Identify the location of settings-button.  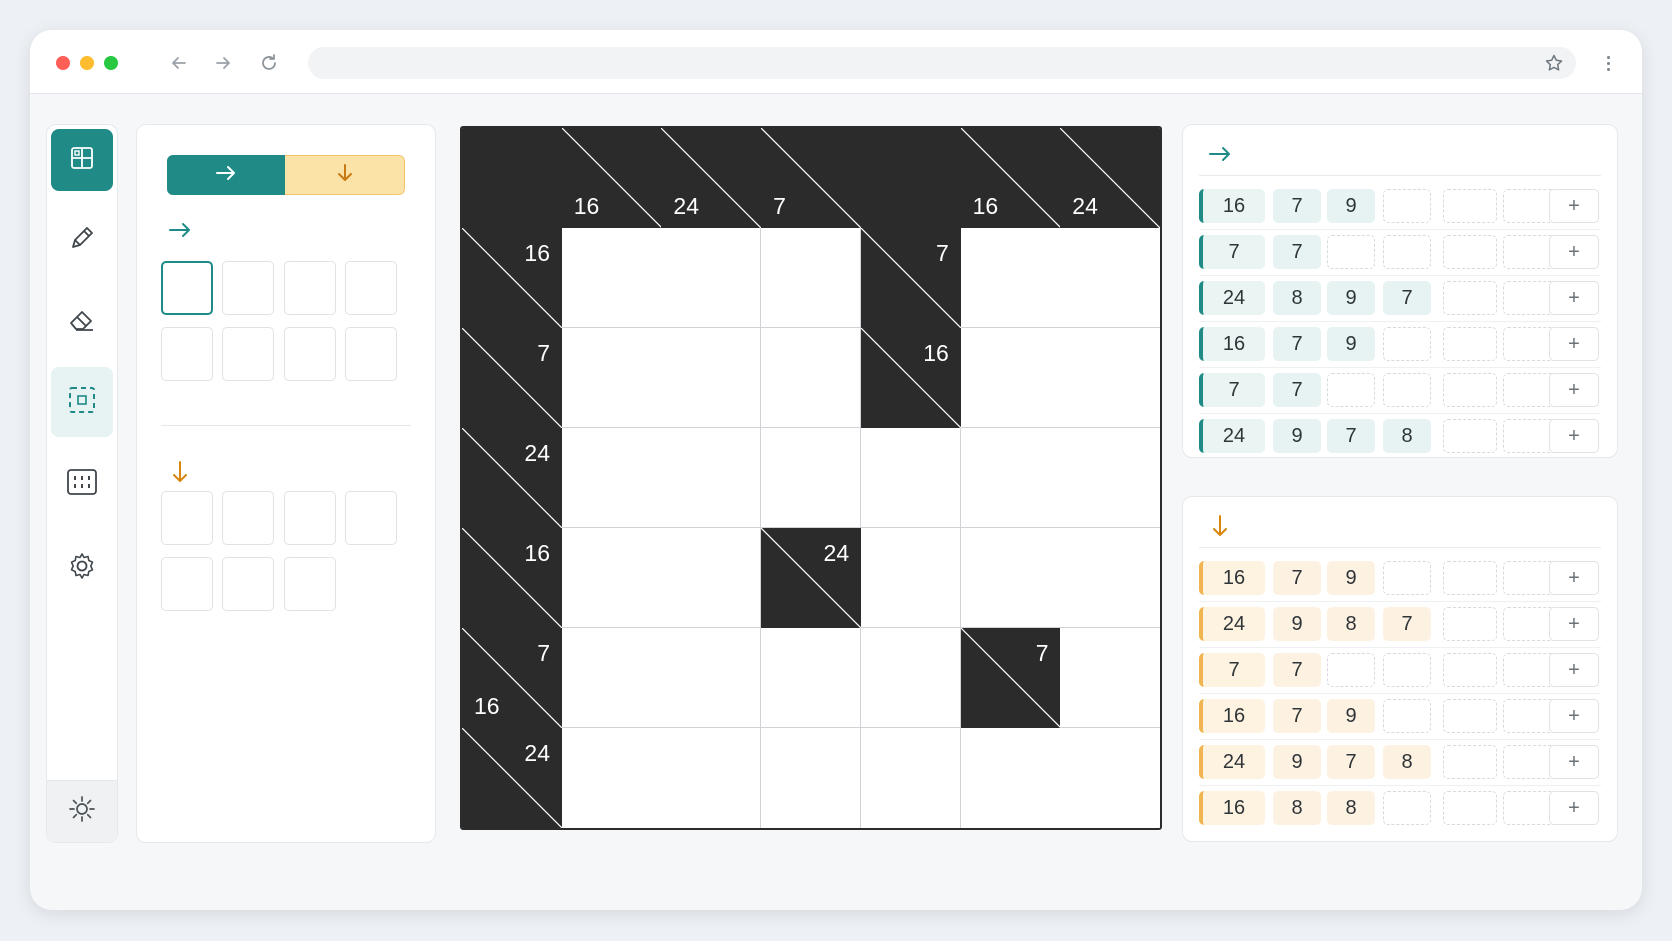
(82, 568).